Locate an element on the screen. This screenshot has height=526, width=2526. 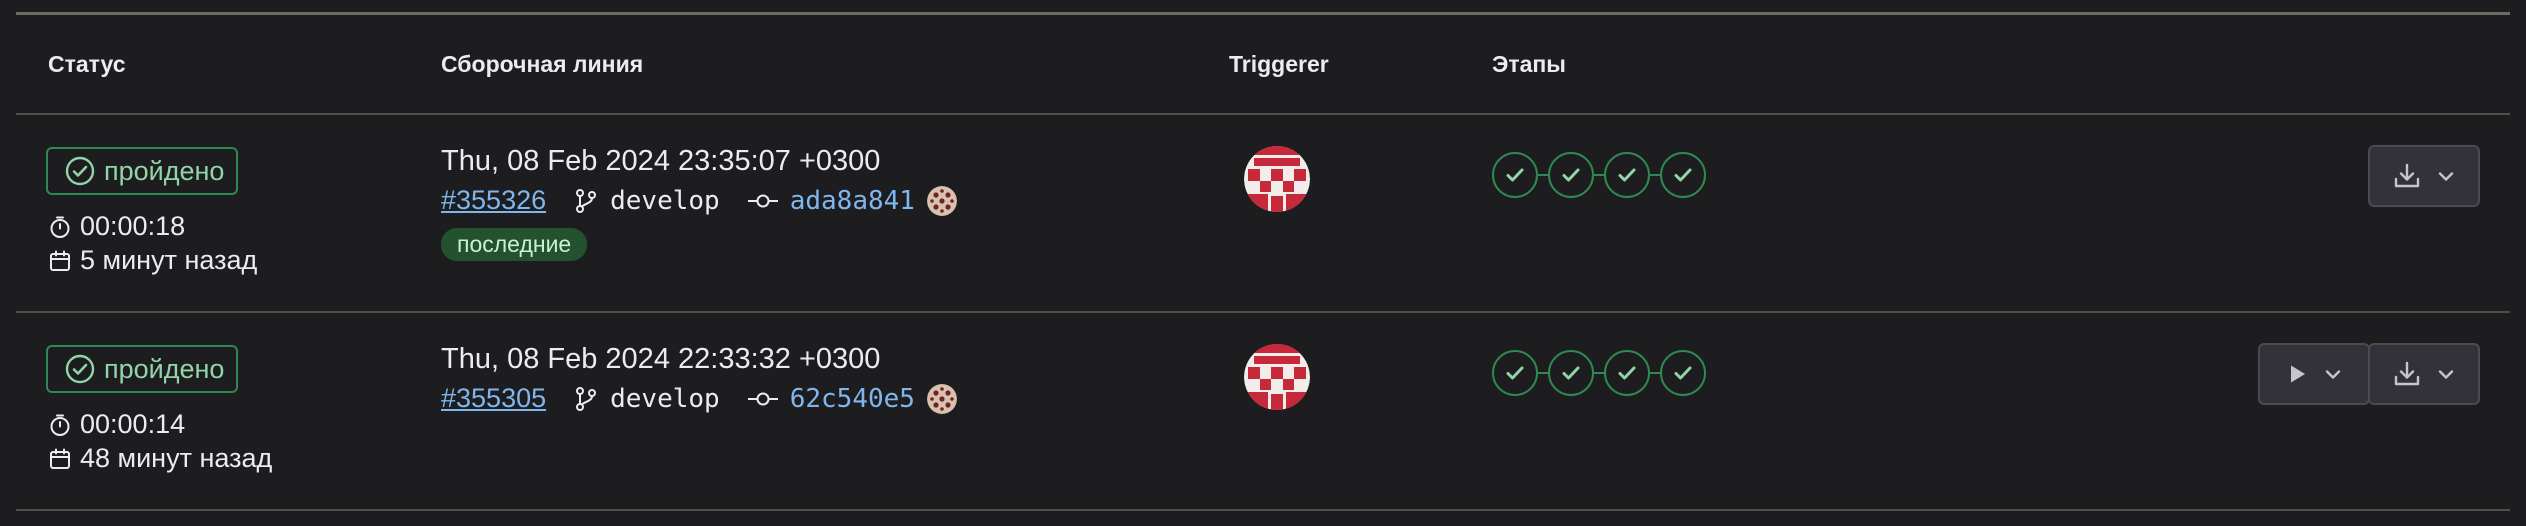
pipeline-date: Thu, 08 Feb 2024 23:35:07 +0300 is located at coordinates (661, 161).